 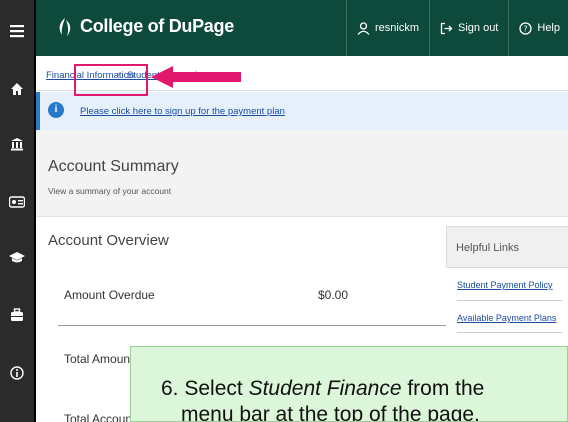 What do you see at coordinates (110, 191) in the screenshot?
I see `page-subtitle: View a summary of your account` at bounding box center [110, 191].